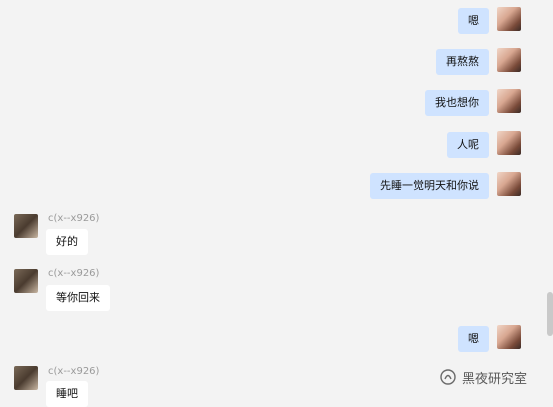 This screenshot has height=407, width=553. Describe the element at coordinates (550, 314) in the screenshot. I see `scrollbar` at that location.